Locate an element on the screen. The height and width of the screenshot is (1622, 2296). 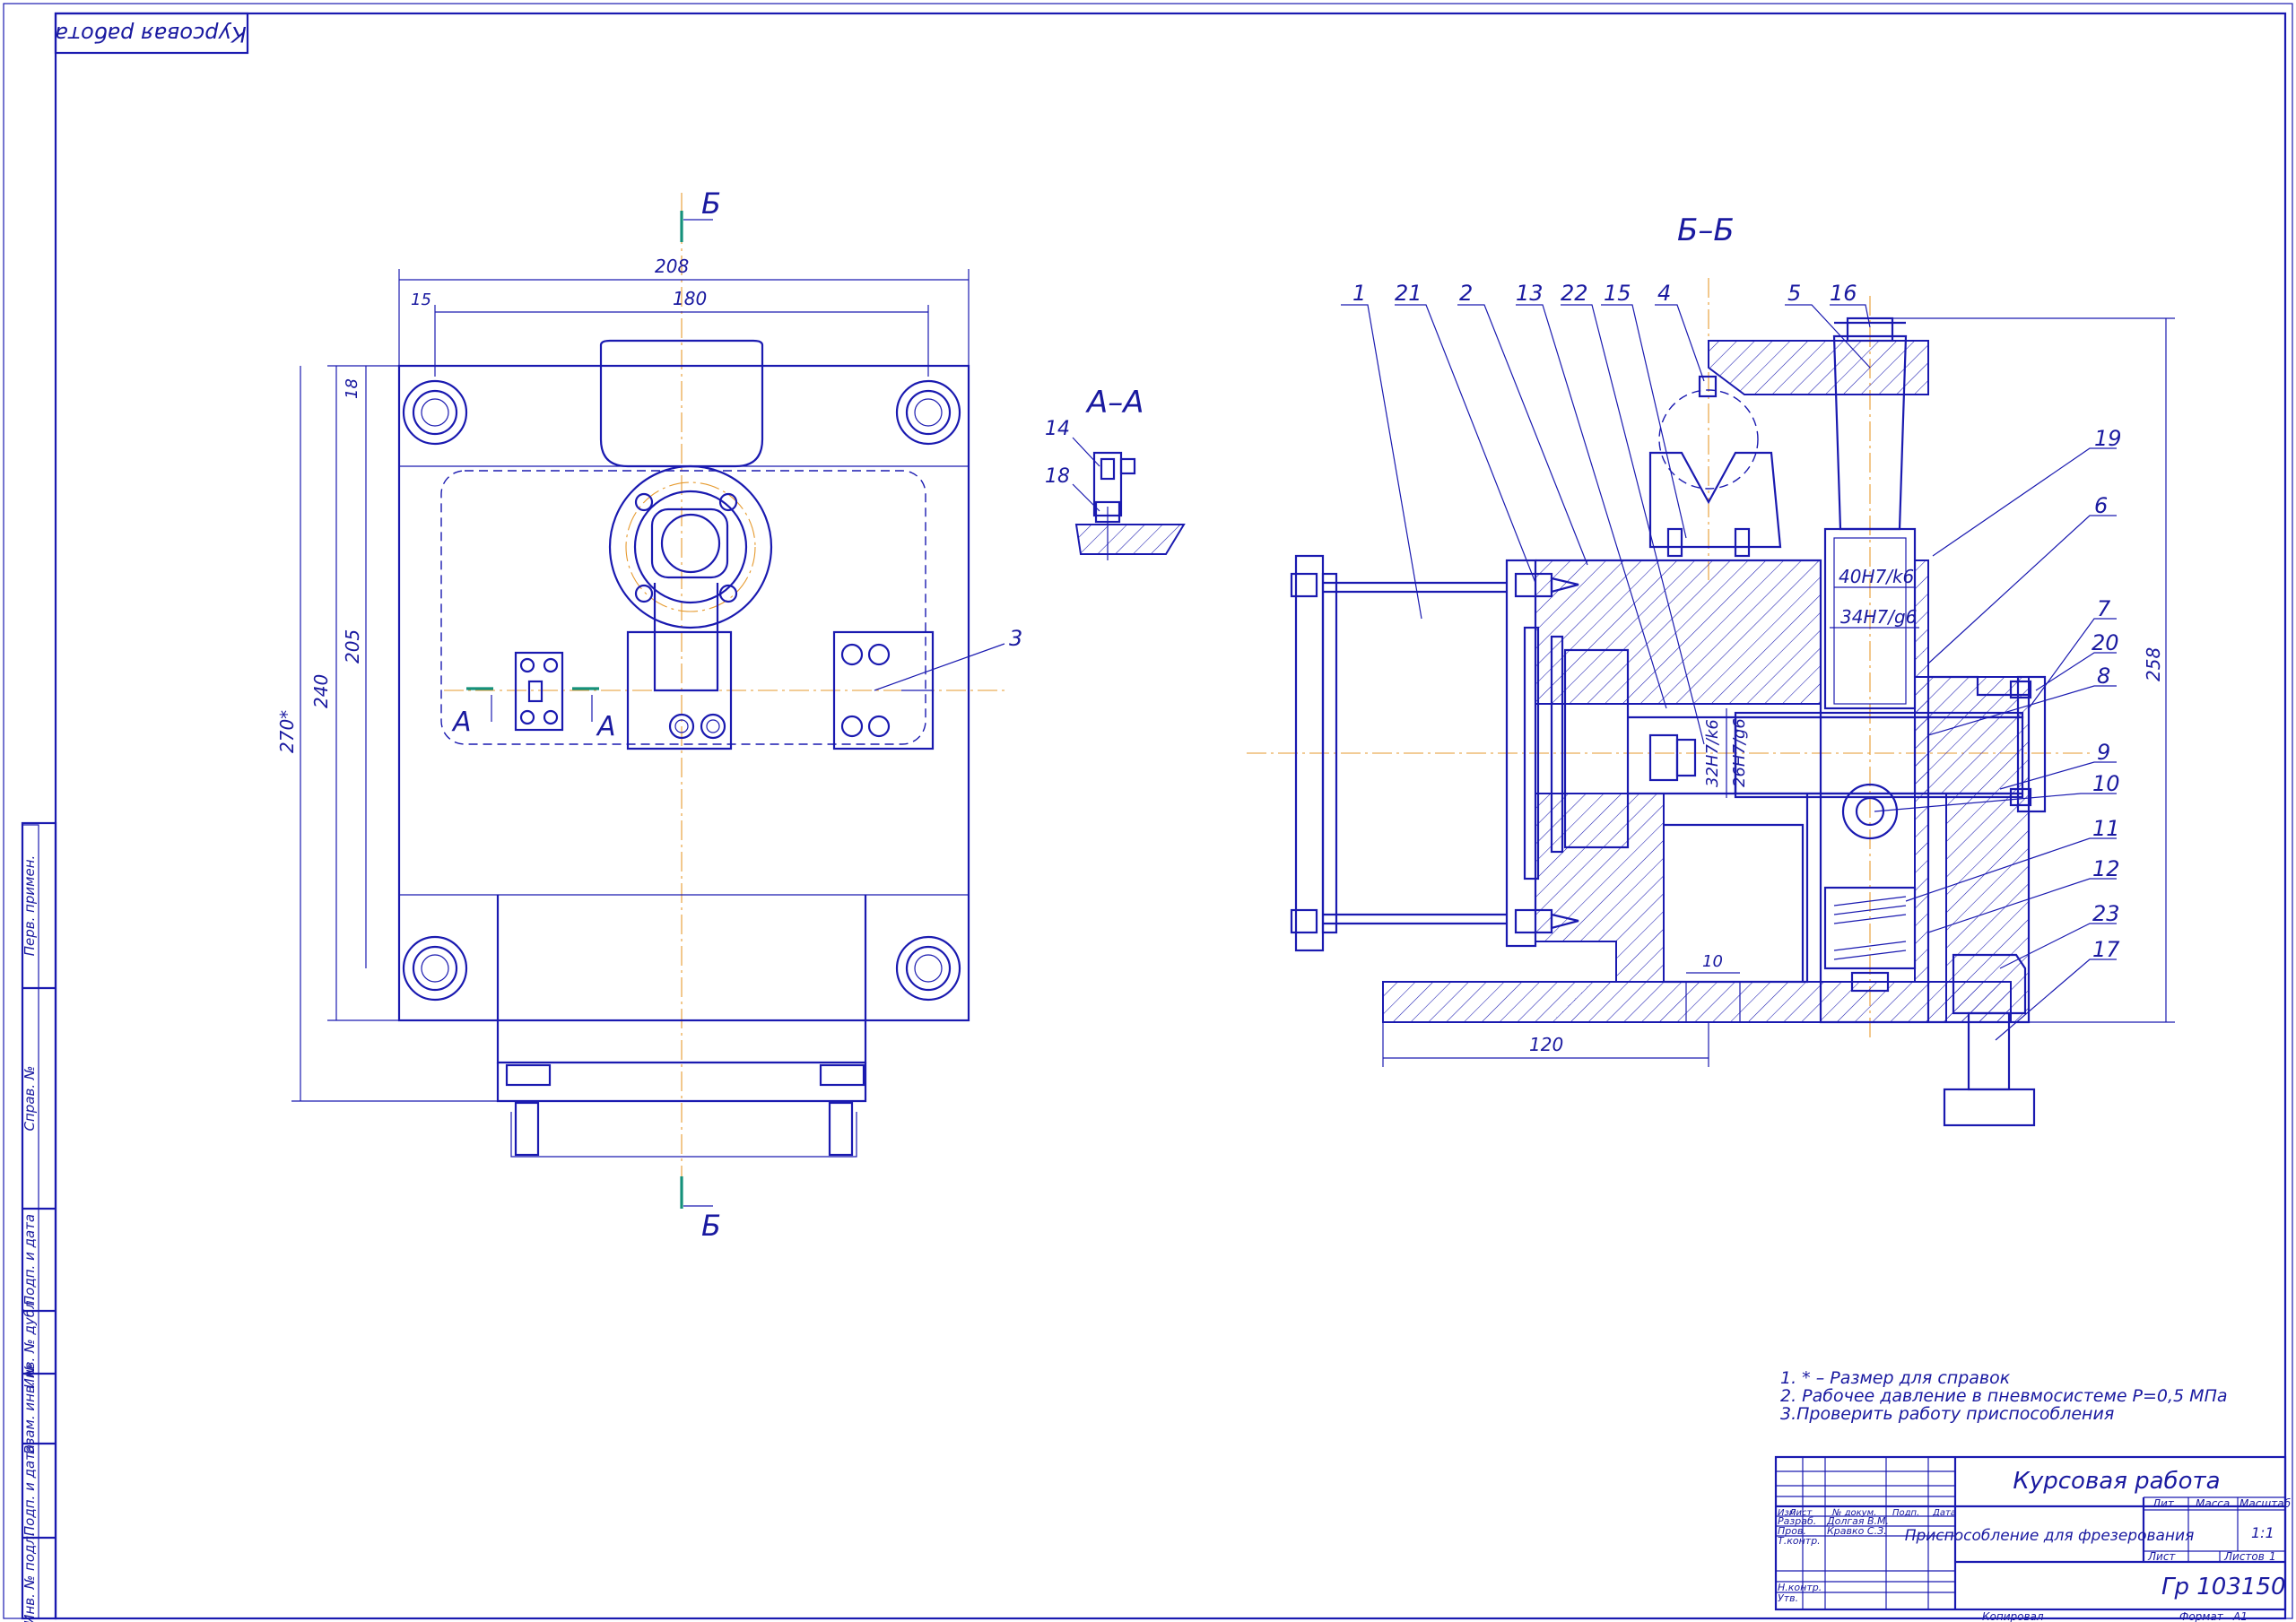
dim-258: 258 is located at coordinates (2153, 664).